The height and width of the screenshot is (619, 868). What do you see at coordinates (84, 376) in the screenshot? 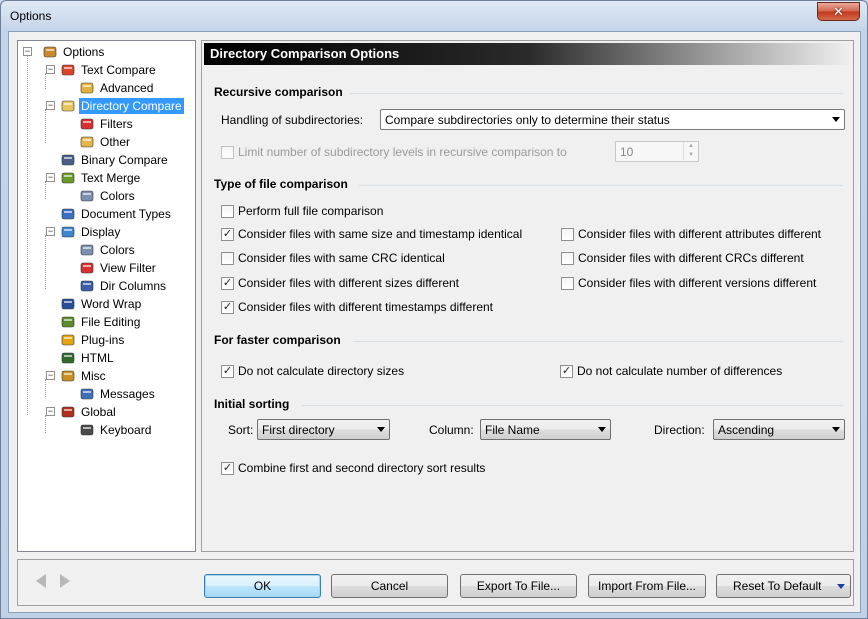
I see `tree-item: Misc` at bounding box center [84, 376].